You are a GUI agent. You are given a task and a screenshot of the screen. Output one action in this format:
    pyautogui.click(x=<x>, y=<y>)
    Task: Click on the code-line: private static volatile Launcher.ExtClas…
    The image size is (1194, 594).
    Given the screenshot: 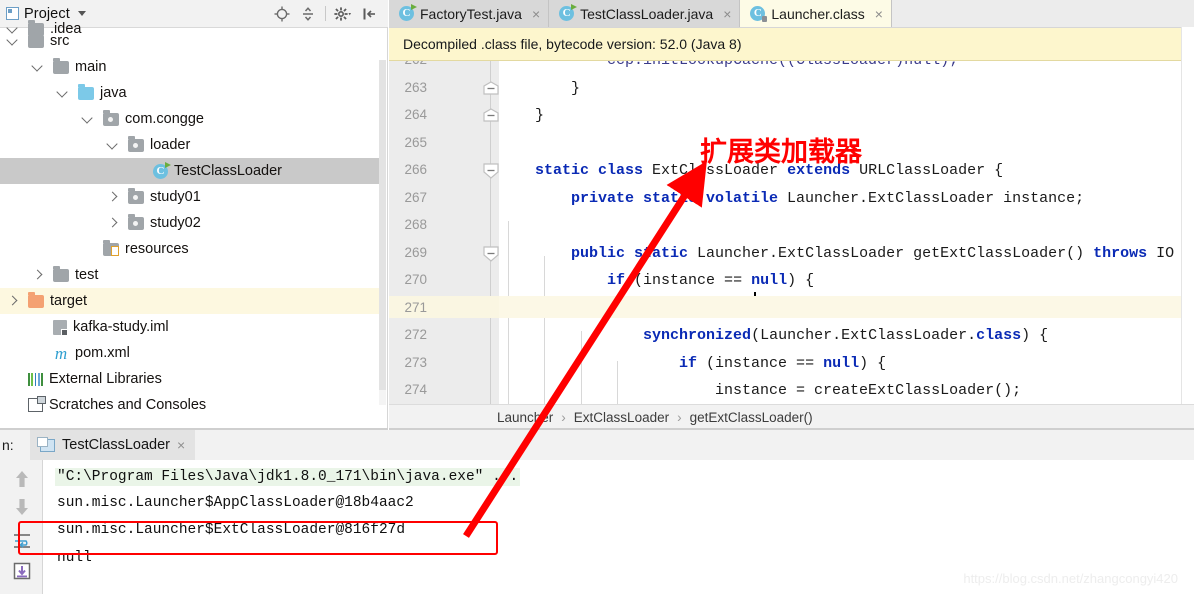 What is the action you would take?
    pyautogui.click(x=791, y=199)
    